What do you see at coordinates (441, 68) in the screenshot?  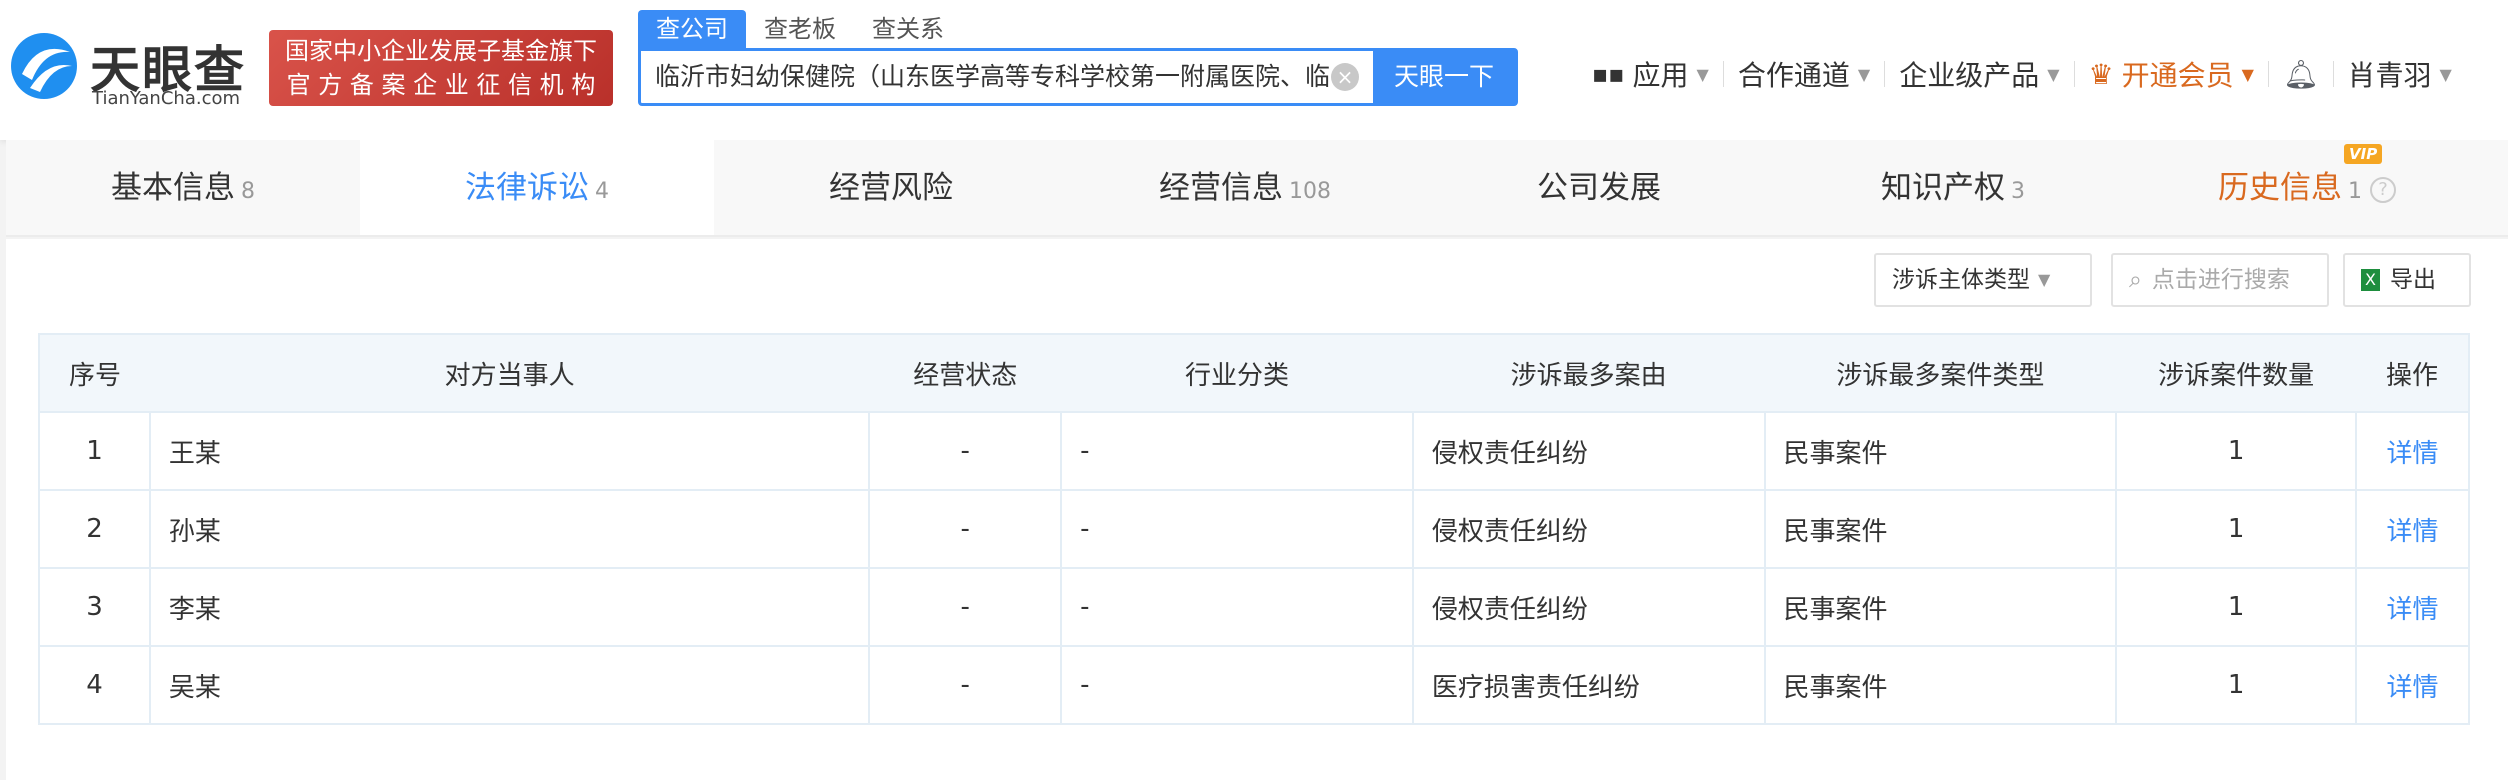 I see `official-badge: 国家中小企业发展子基金旗下 官 方 备 案 企 业 征 信 机 构` at bounding box center [441, 68].